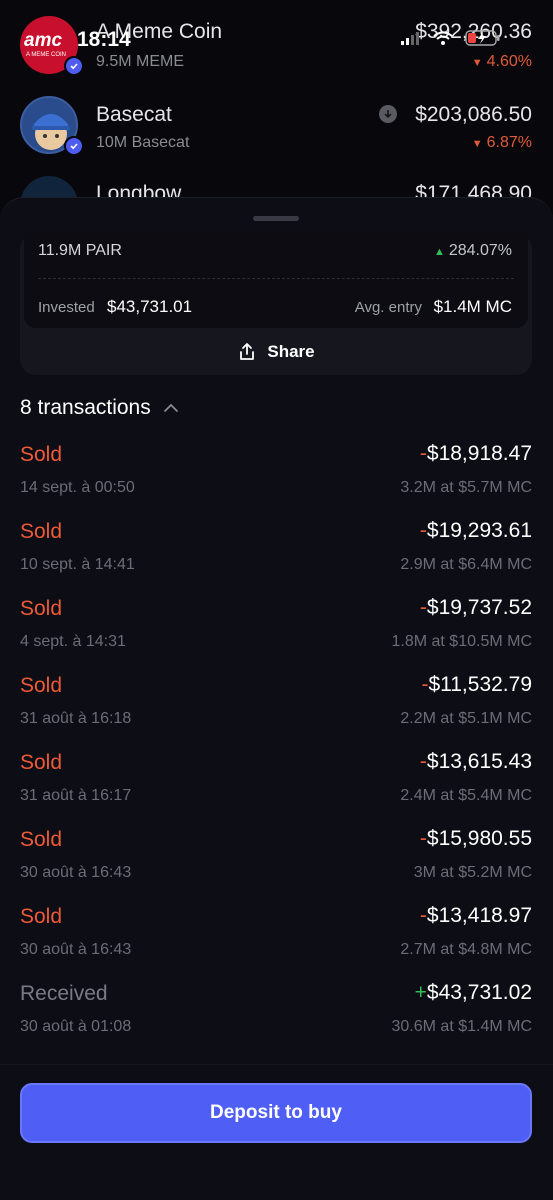  I want to click on amount-value: $15,980.55, so click(479, 838).